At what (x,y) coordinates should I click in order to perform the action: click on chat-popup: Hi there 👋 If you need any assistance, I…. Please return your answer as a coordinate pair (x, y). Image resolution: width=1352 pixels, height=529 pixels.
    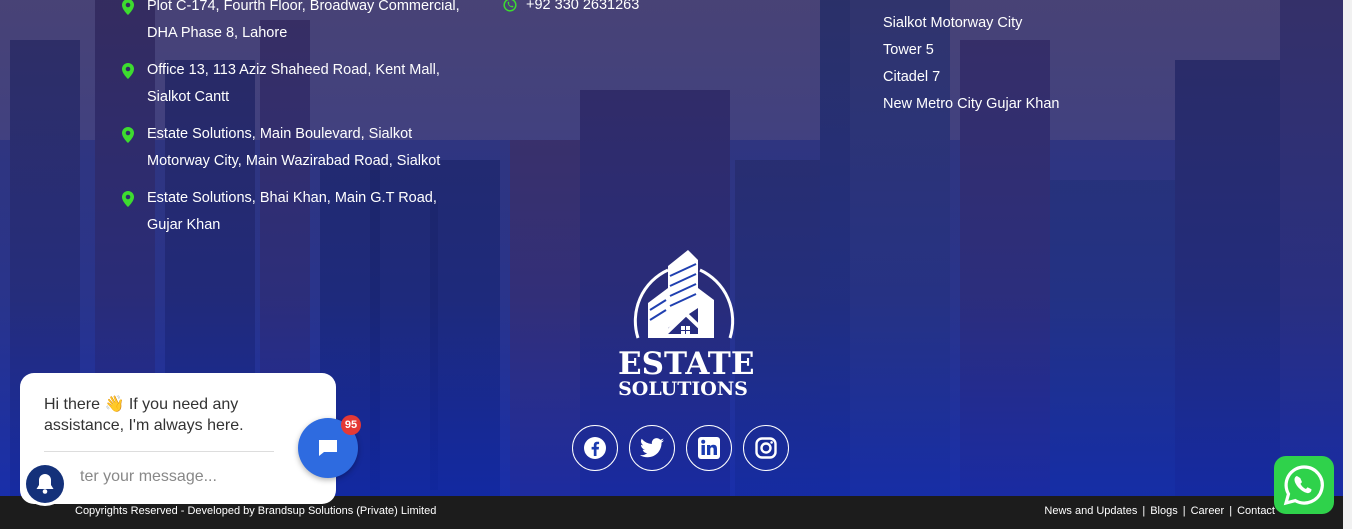
    Looking at the image, I should click on (178, 438).